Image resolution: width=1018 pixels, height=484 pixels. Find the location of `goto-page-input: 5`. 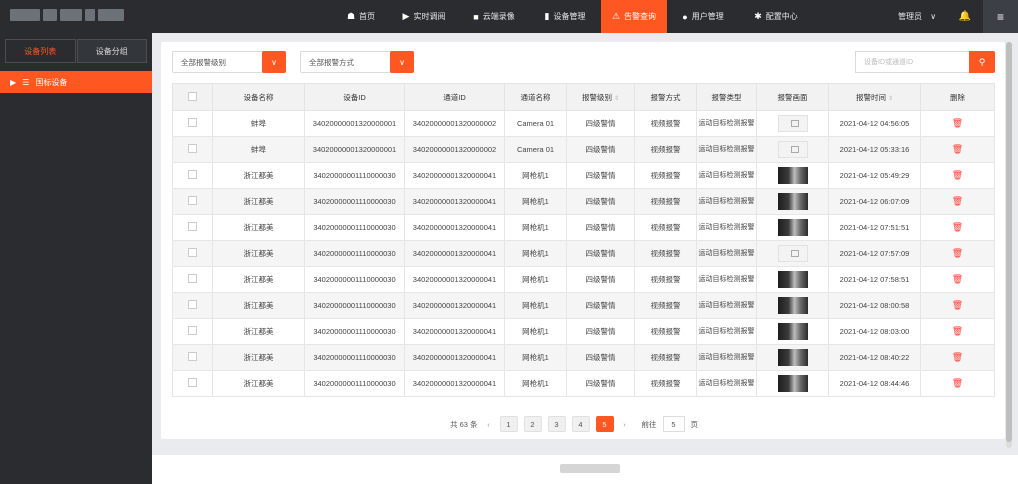

goto-page-input: 5 is located at coordinates (673, 424).